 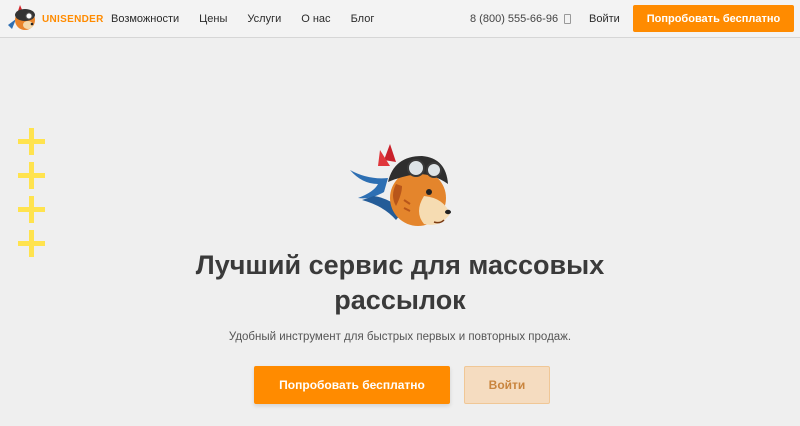 What do you see at coordinates (713, 18) in the screenshot?
I see `header-try-free-button: Попробовать бесплатно` at bounding box center [713, 18].